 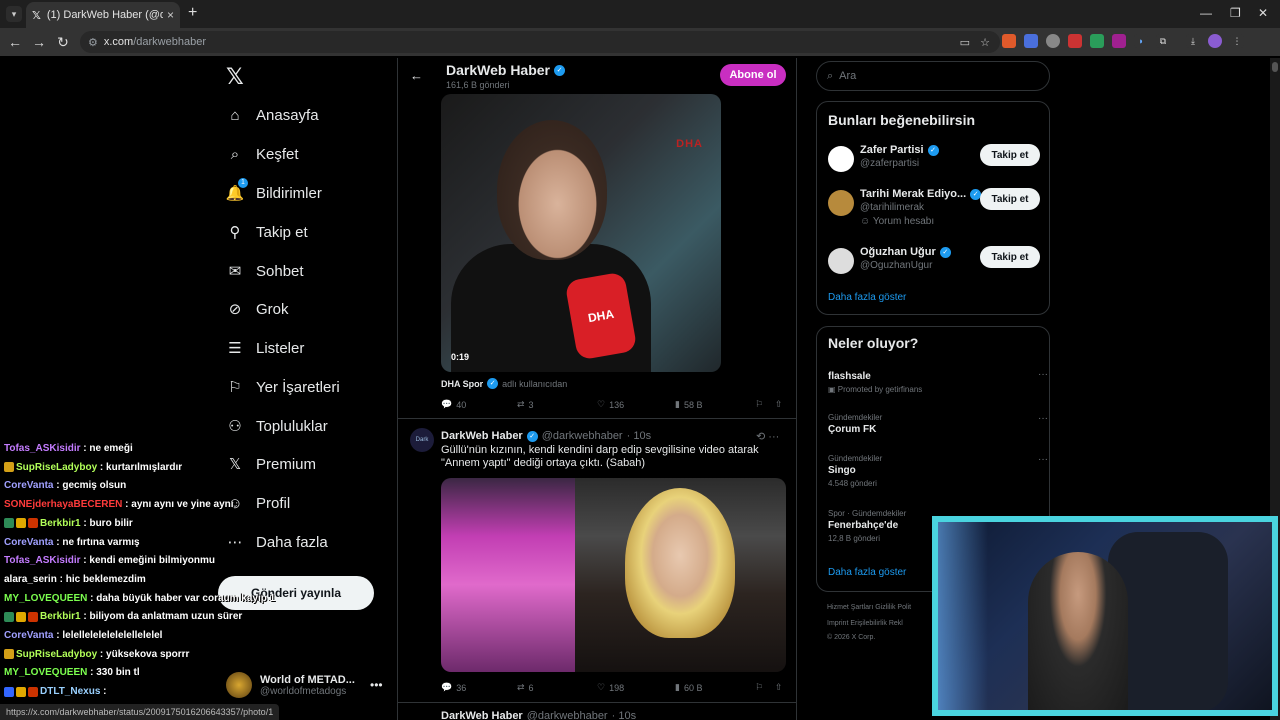 What do you see at coordinates (965, 42) in the screenshot?
I see `cast-icon: ▭` at bounding box center [965, 42].